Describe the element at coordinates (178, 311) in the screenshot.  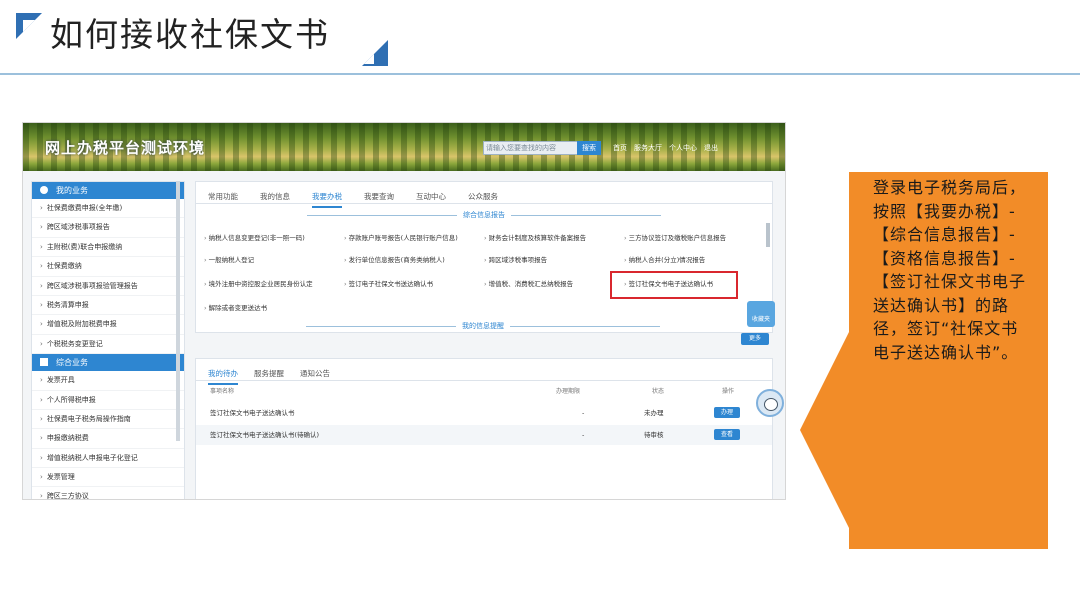
I see `sidebar-scrollbar` at that location.